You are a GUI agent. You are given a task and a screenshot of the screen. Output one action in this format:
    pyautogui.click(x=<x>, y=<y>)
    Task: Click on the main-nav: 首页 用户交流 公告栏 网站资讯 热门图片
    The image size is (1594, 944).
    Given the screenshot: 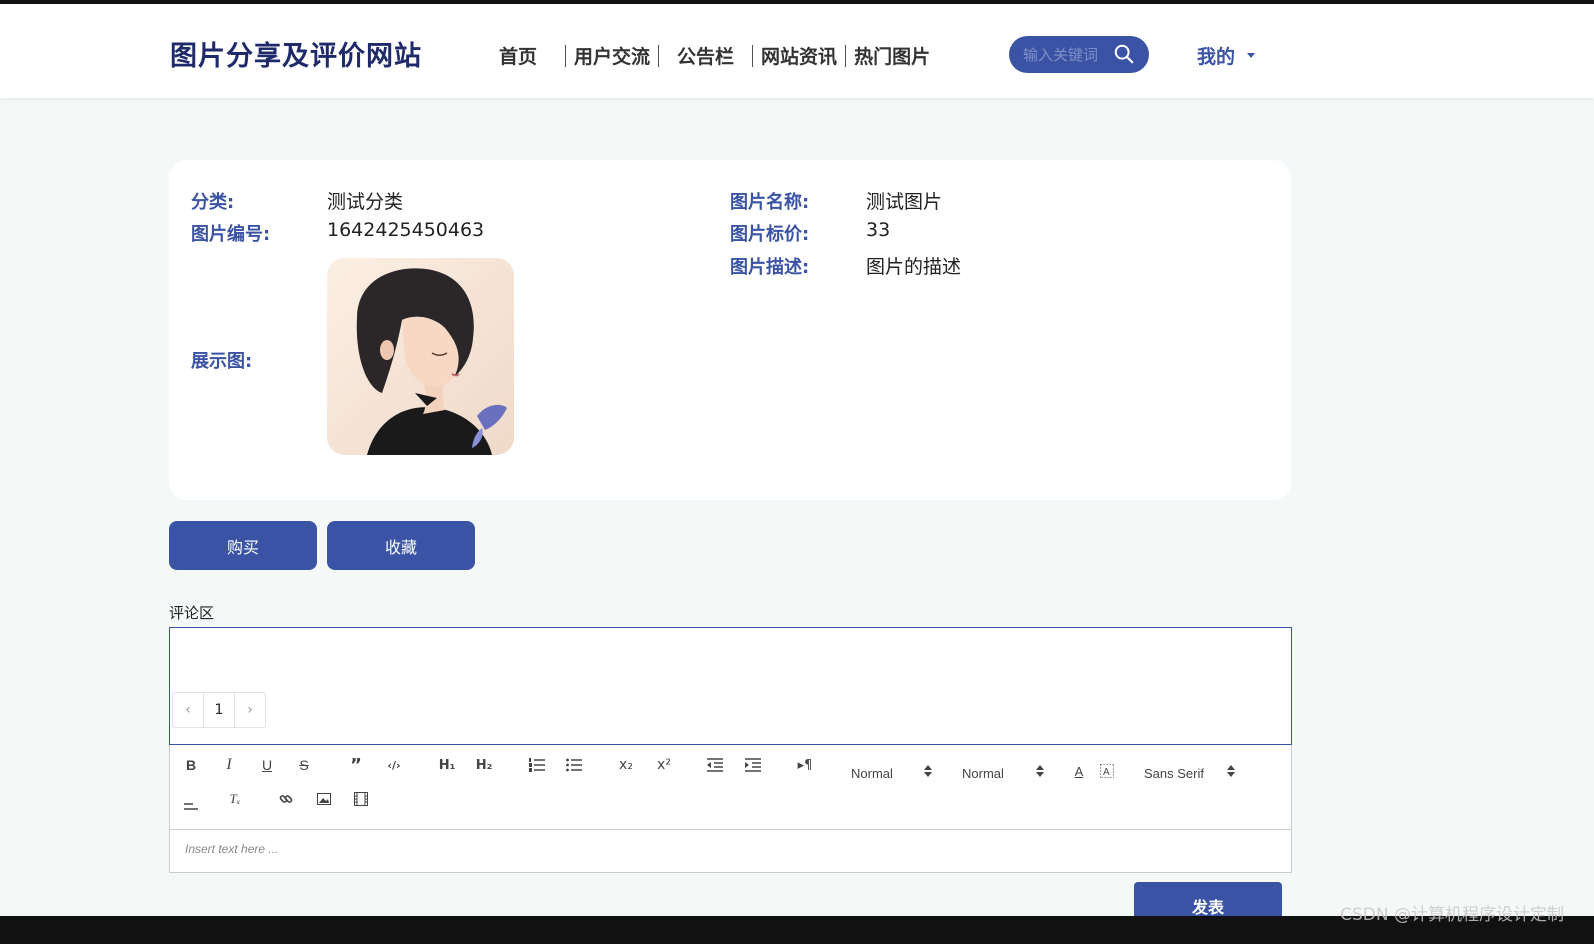 What is the action you would take?
    pyautogui.click(x=714, y=55)
    